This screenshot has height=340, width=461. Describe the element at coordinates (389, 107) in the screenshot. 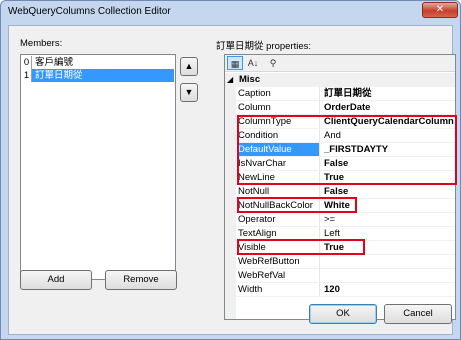

I see `property-value: OrderDate` at that location.